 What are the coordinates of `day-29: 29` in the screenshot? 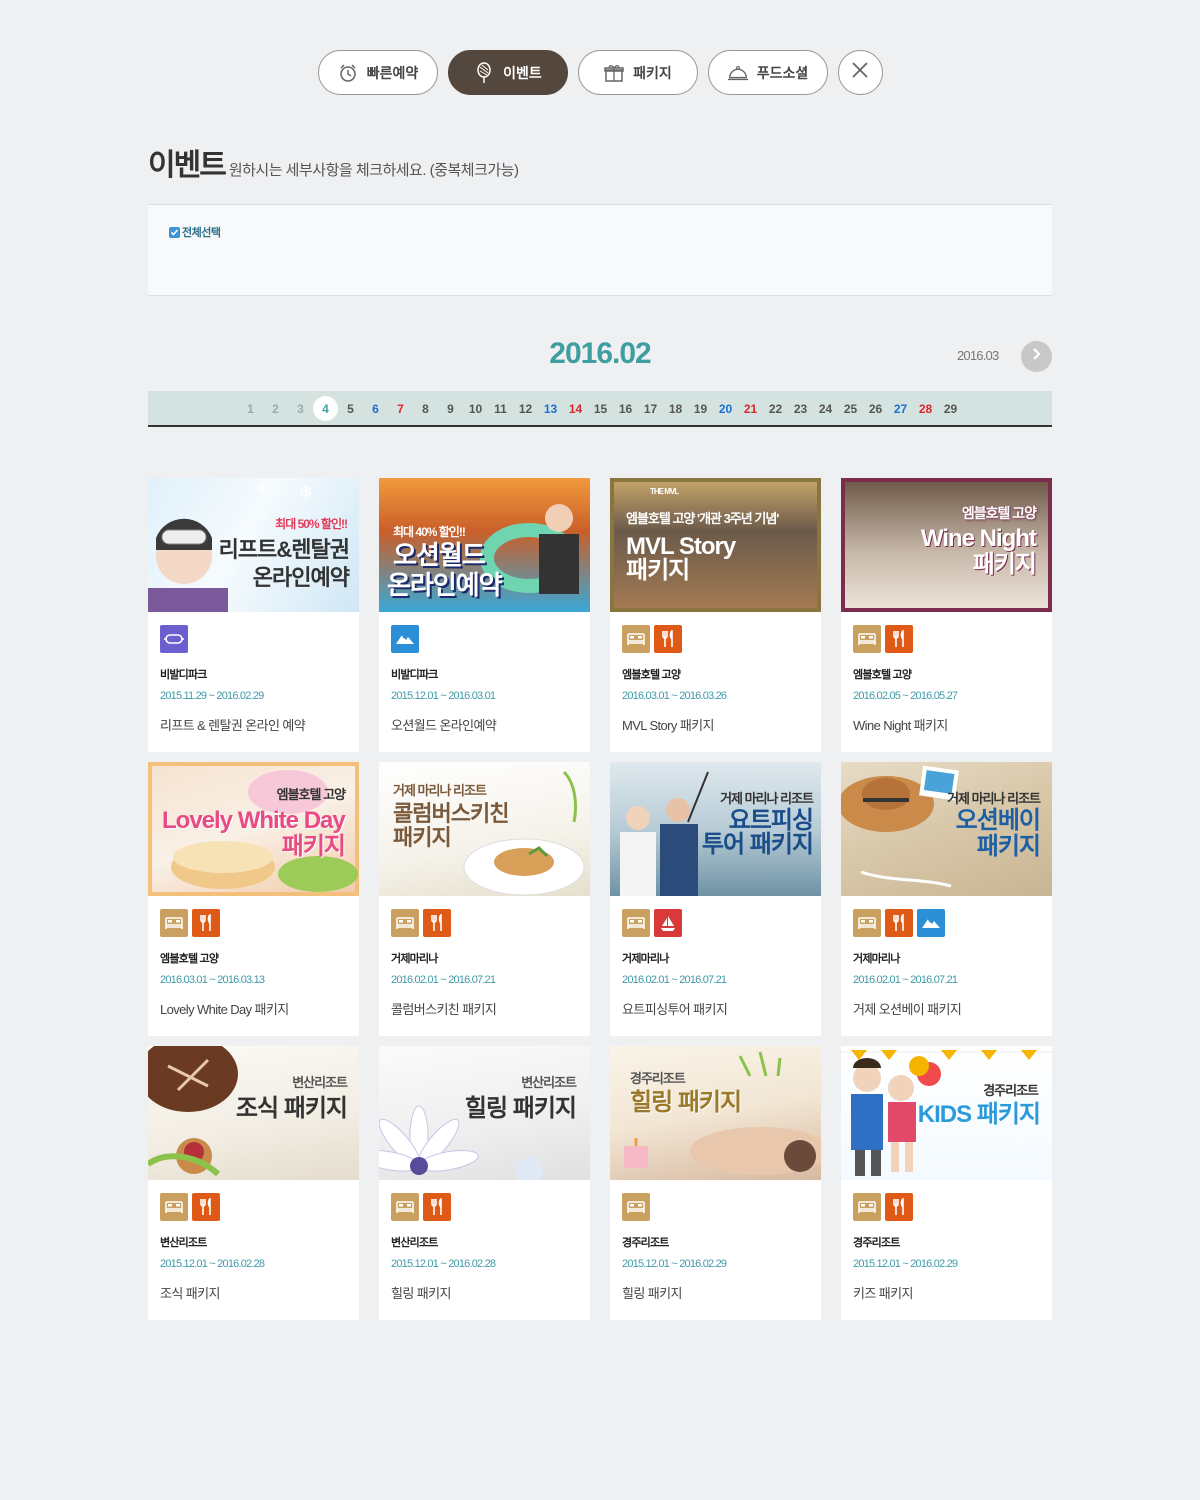 It's located at (950, 408).